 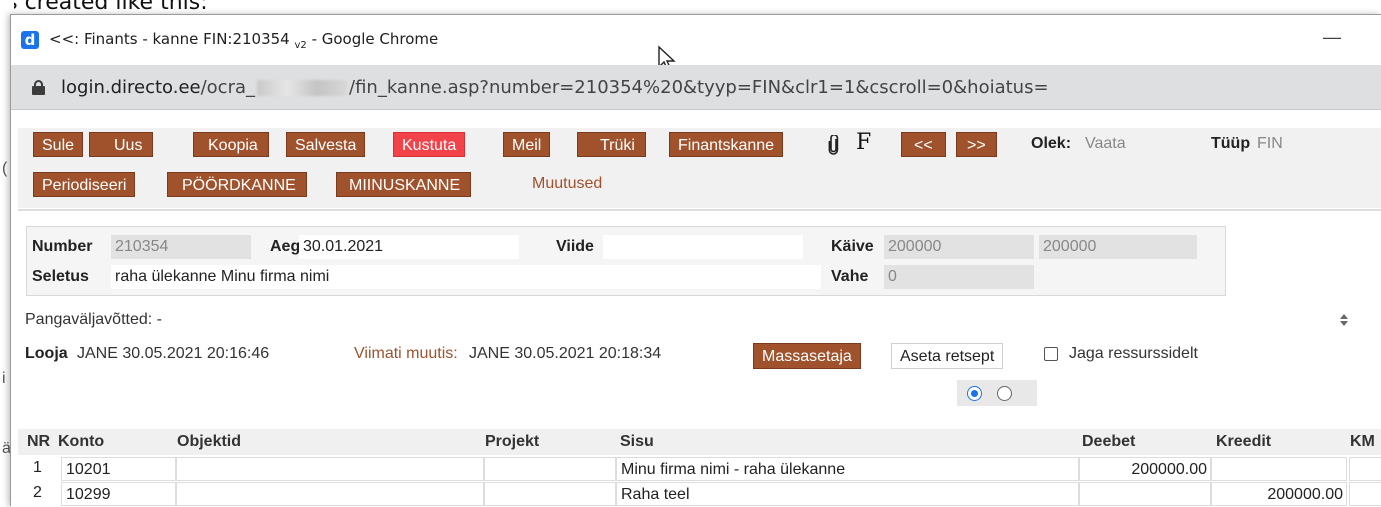 What do you see at coordinates (37, 492) in the screenshot?
I see `row-number: 2` at bounding box center [37, 492].